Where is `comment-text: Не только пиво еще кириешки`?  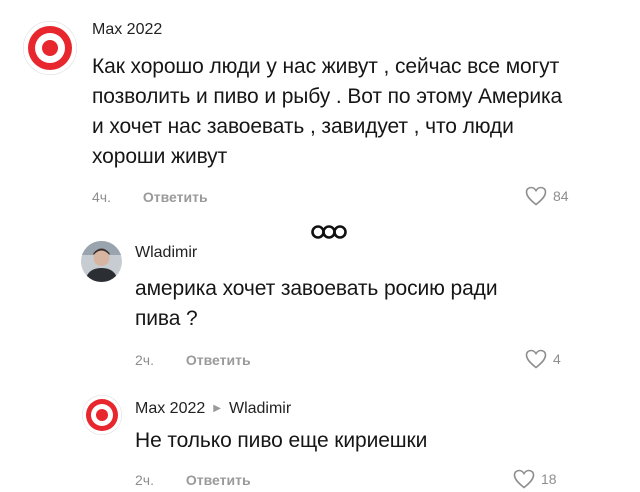 comment-text: Не только пиво еще кириешки is located at coordinates (375, 441).